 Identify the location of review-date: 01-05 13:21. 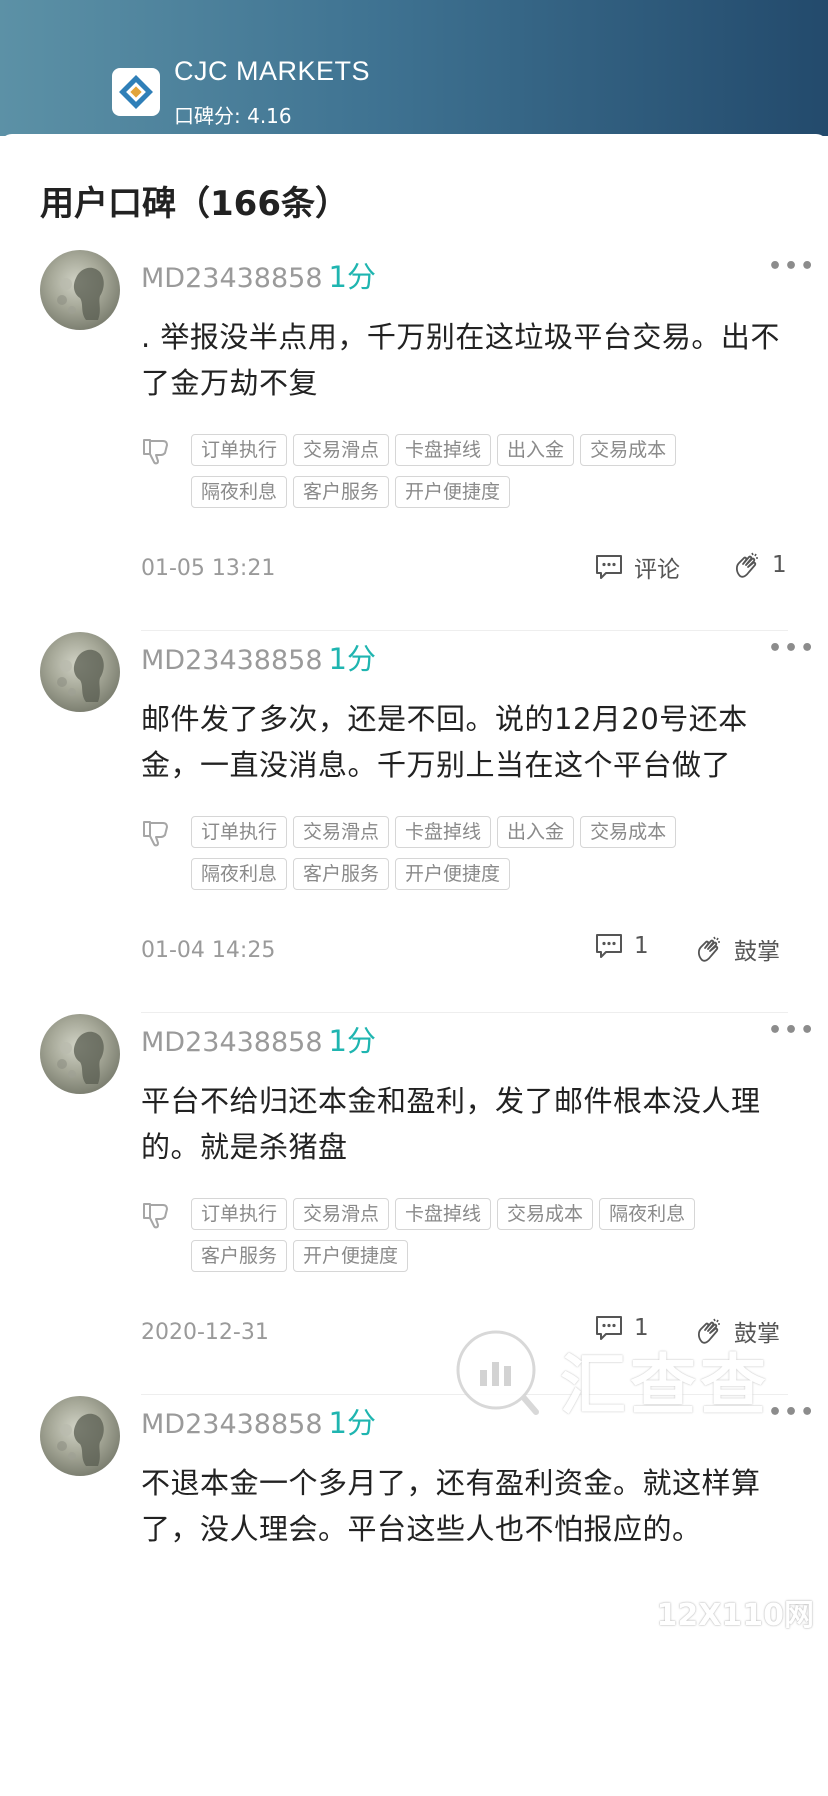
(208, 568).